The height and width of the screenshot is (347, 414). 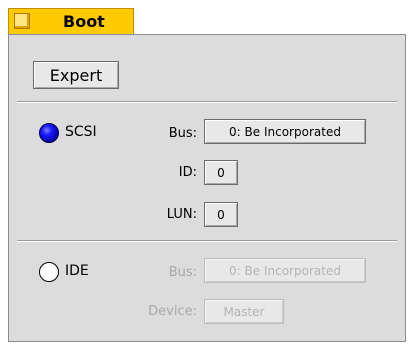 What do you see at coordinates (49, 272) in the screenshot?
I see `ide-radio` at bounding box center [49, 272].